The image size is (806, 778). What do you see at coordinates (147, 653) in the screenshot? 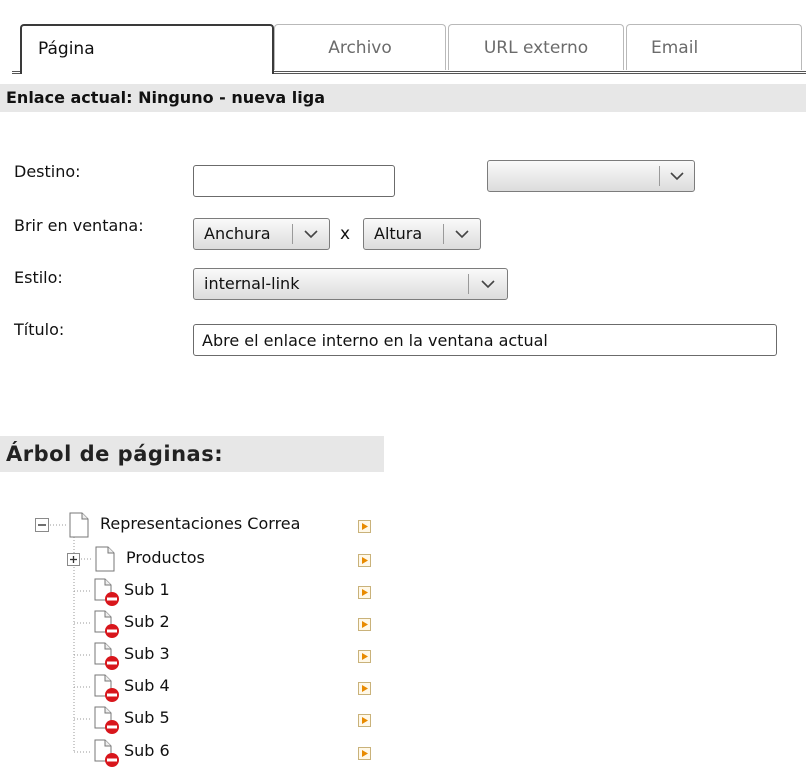
I see `tree-item-sub-3: Sub 3` at bounding box center [147, 653].